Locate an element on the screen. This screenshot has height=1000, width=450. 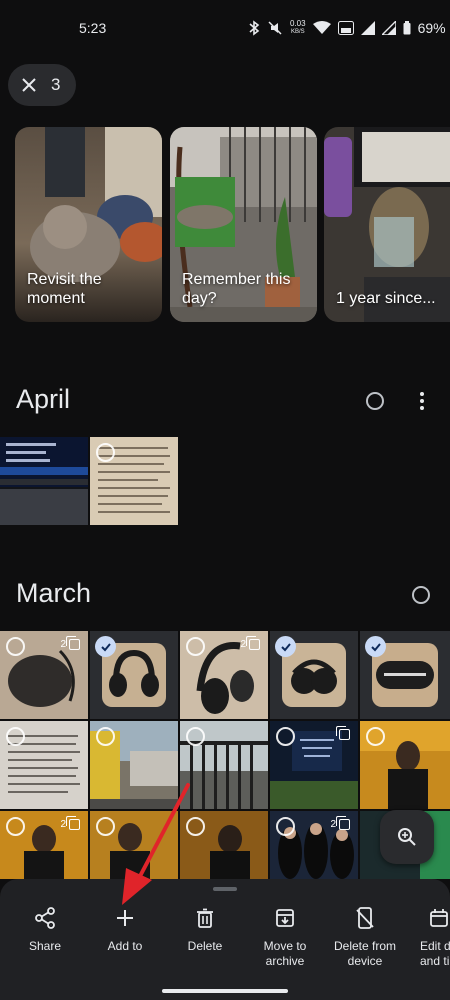
battery-percent: 69% is located at coordinates (431, 28).